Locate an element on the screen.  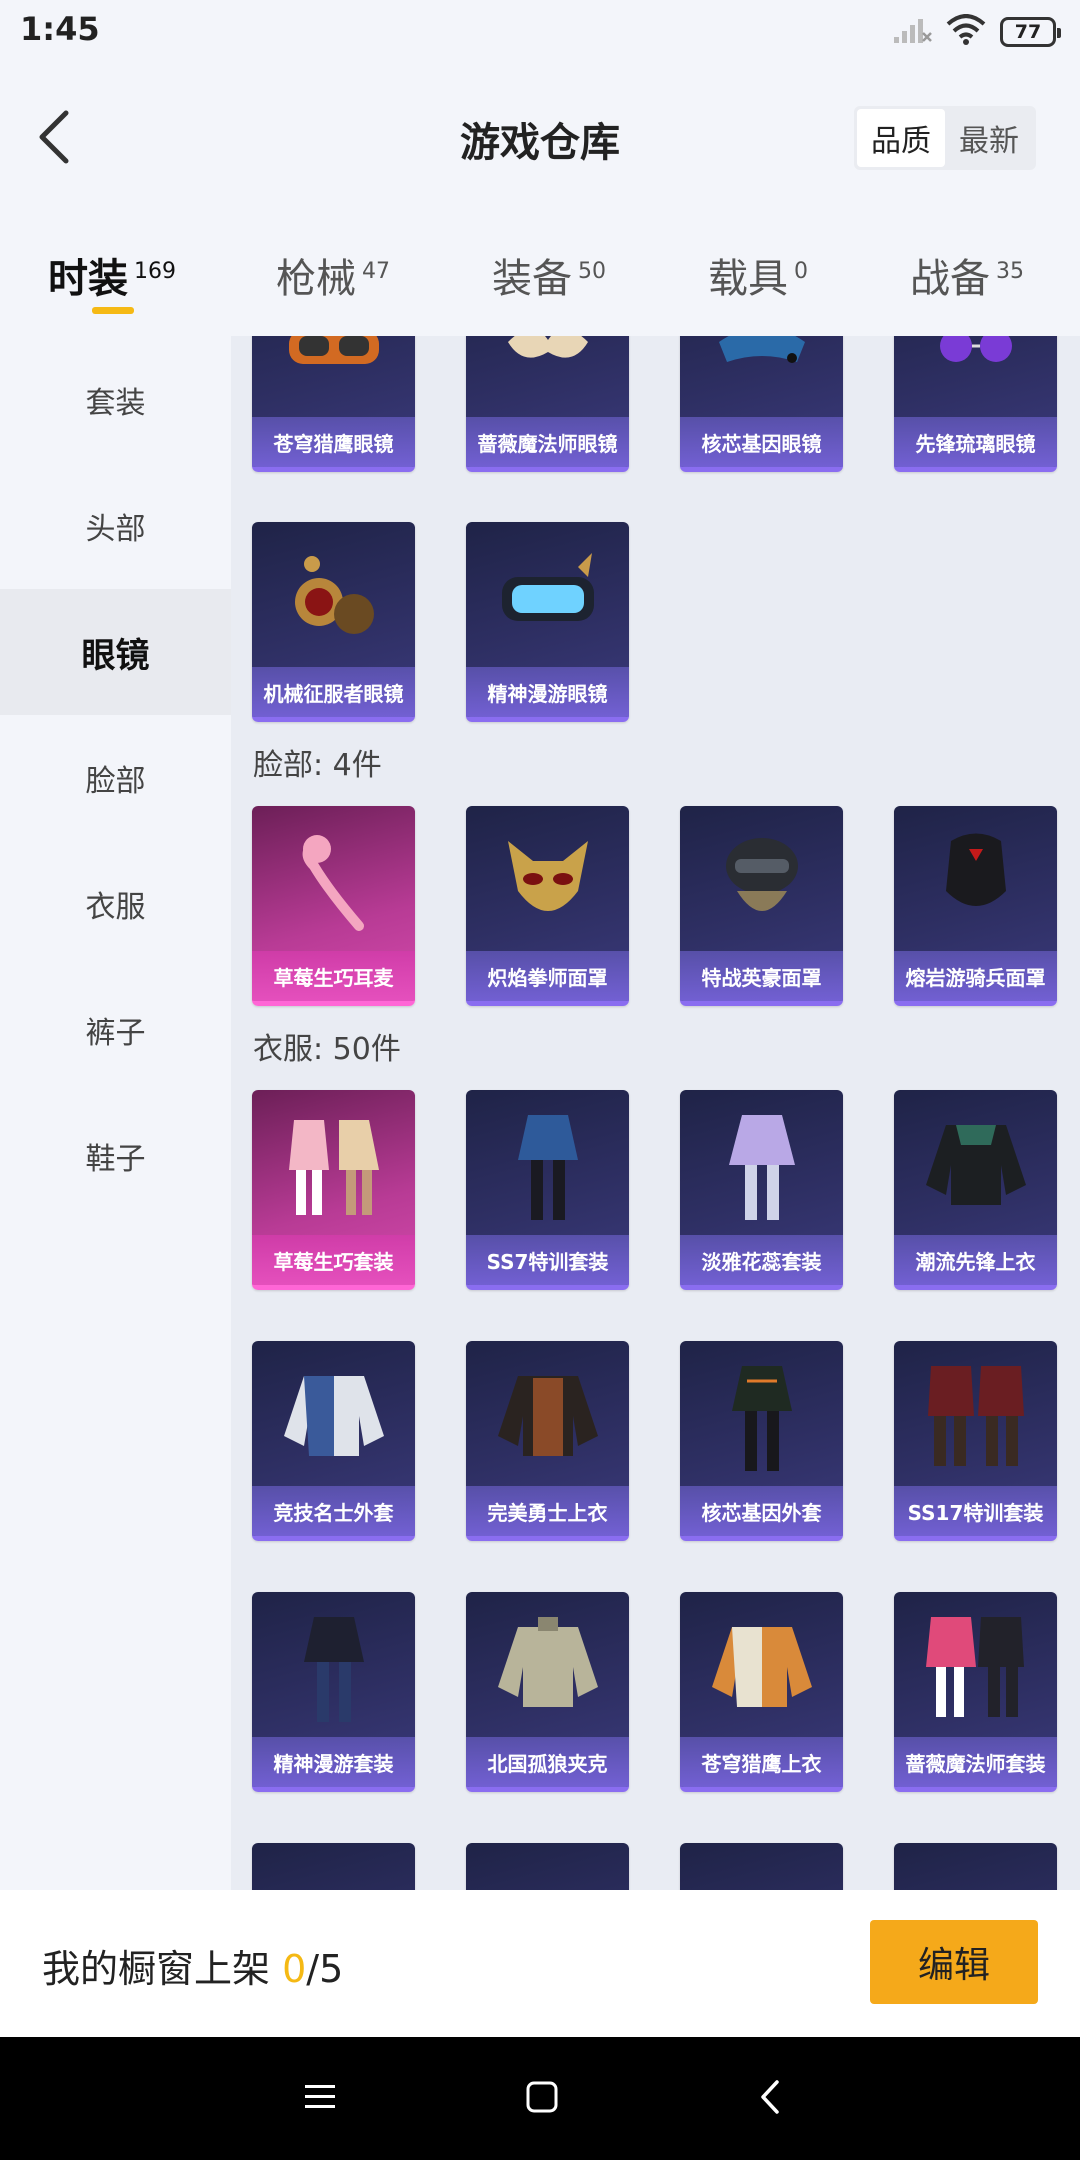
item-card: 精神漫游眼镜 is located at coordinates (547, 622).